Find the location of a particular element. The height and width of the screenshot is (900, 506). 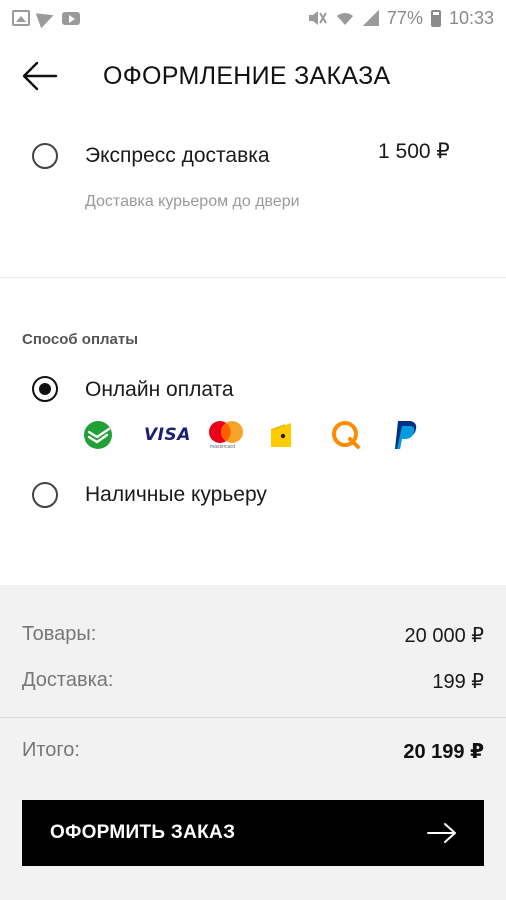

delivery-subtitle: Доставка курьером до двери is located at coordinates (192, 201).